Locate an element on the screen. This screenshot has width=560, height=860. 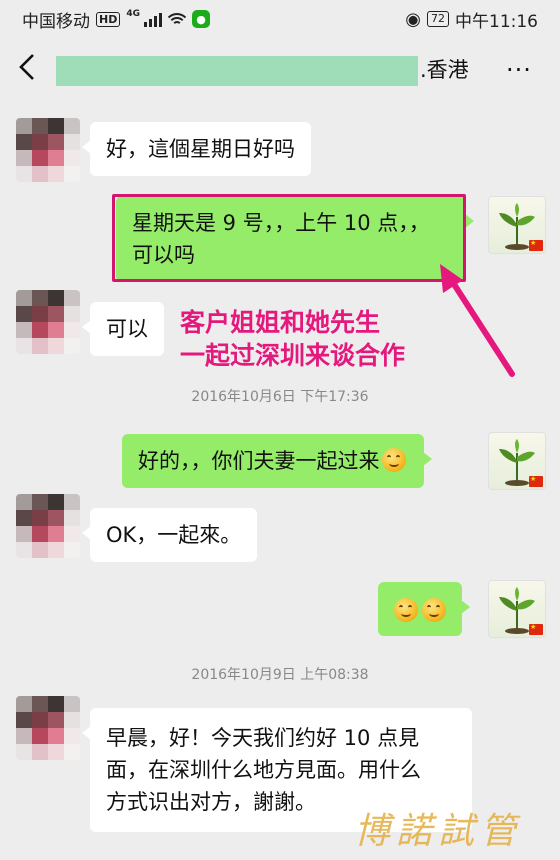
timestamp: 2016年10月9日 上午08:38 is located at coordinates (280, 675).